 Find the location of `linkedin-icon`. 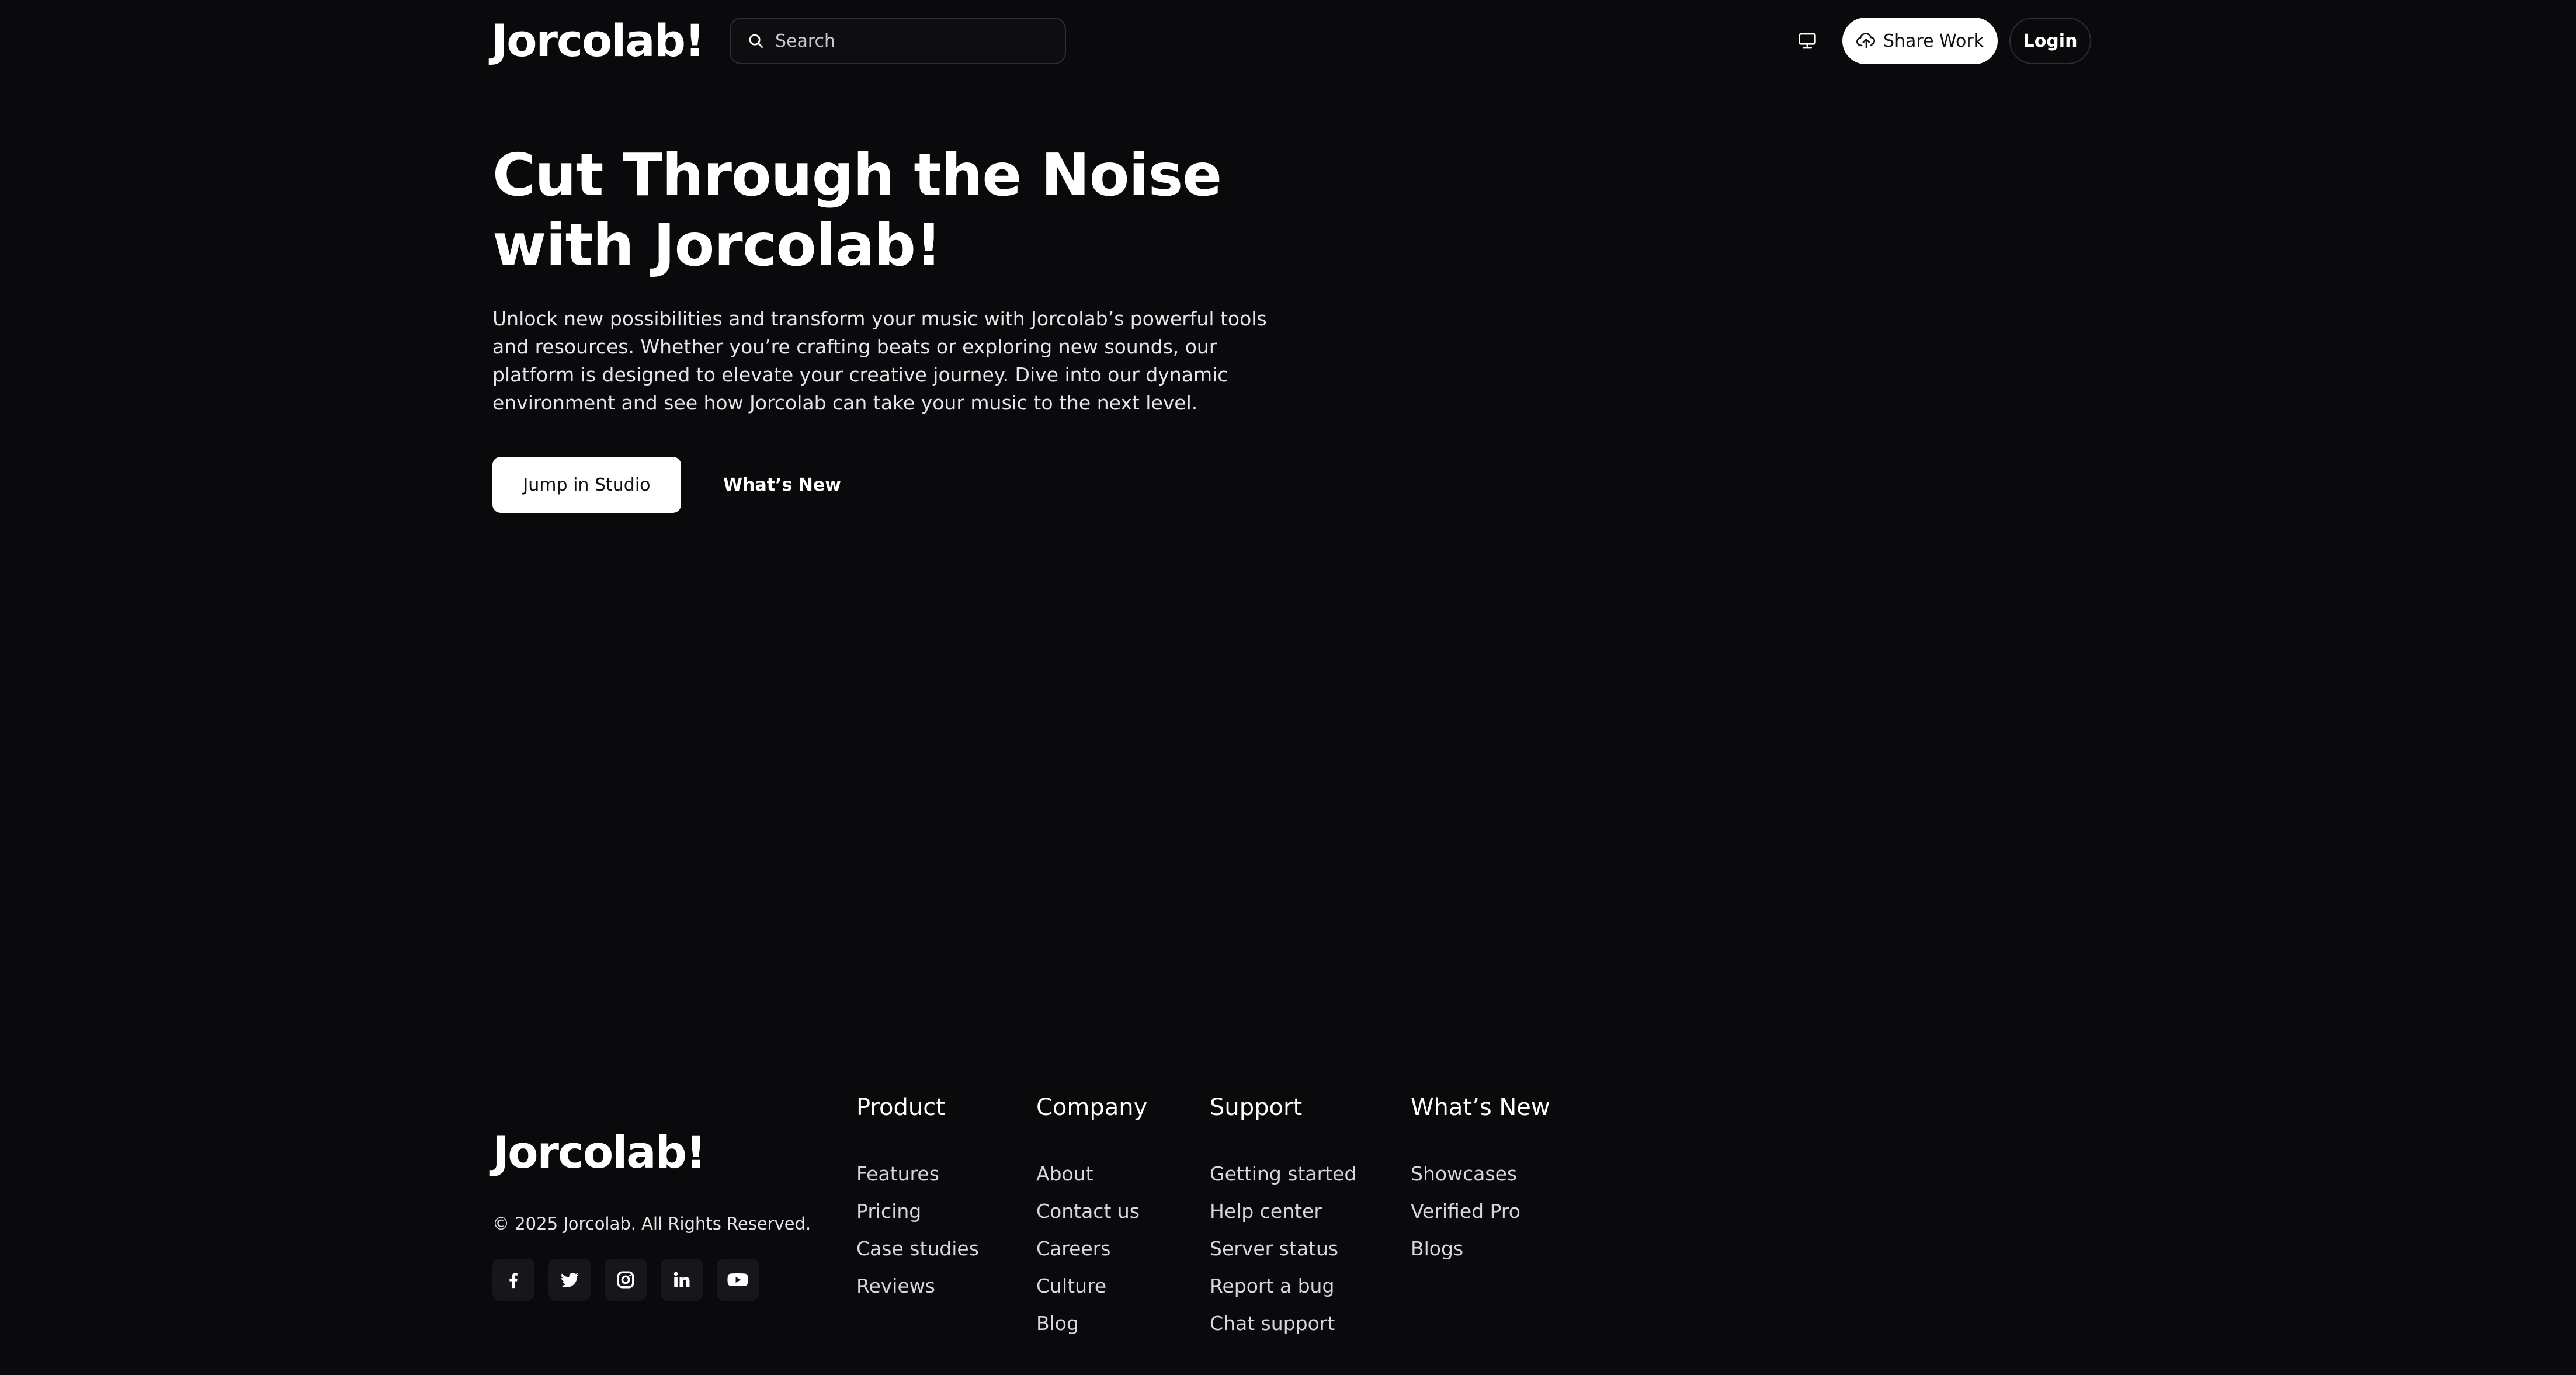

linkedin-icon is located at coordinates (681, 1279).